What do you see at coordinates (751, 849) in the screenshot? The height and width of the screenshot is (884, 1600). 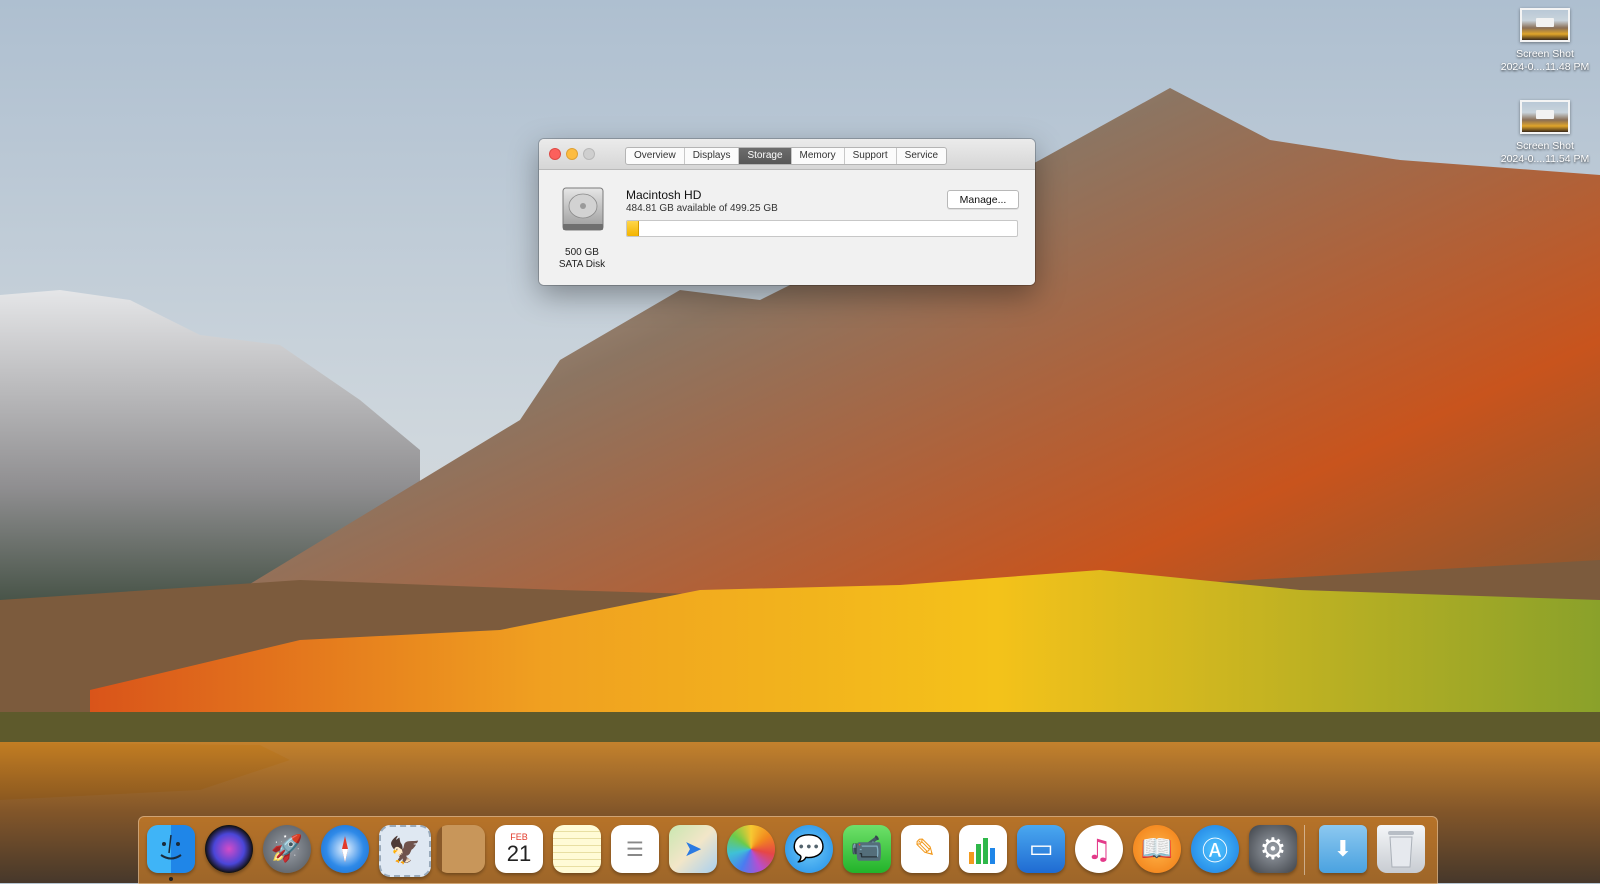 I see `photos-icon` at bounding box center [751, 849].